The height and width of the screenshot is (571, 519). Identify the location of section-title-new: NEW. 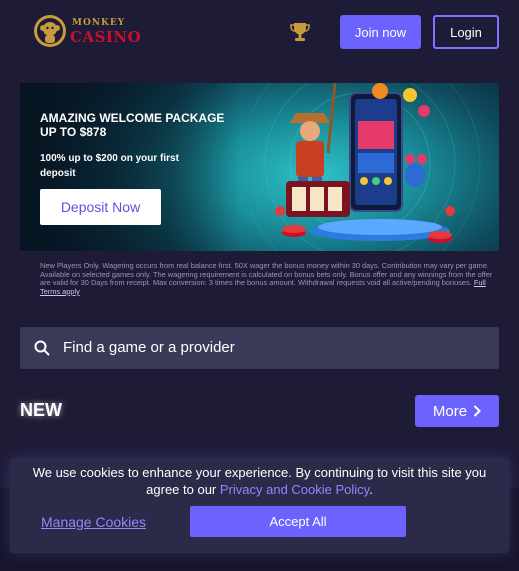
(41, 410).